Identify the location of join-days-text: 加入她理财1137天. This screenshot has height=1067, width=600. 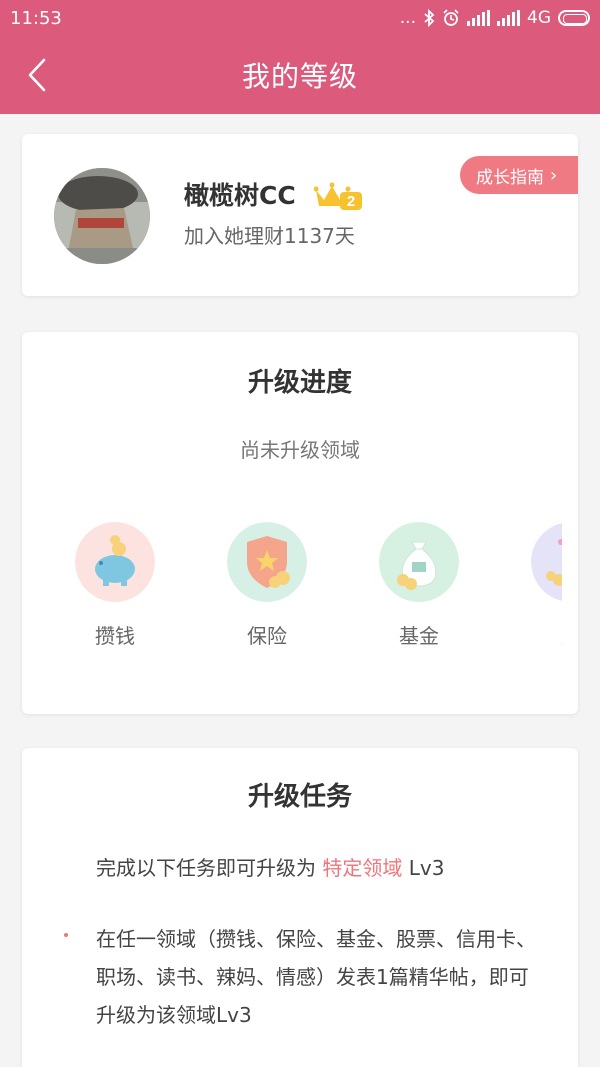
(269, 236).